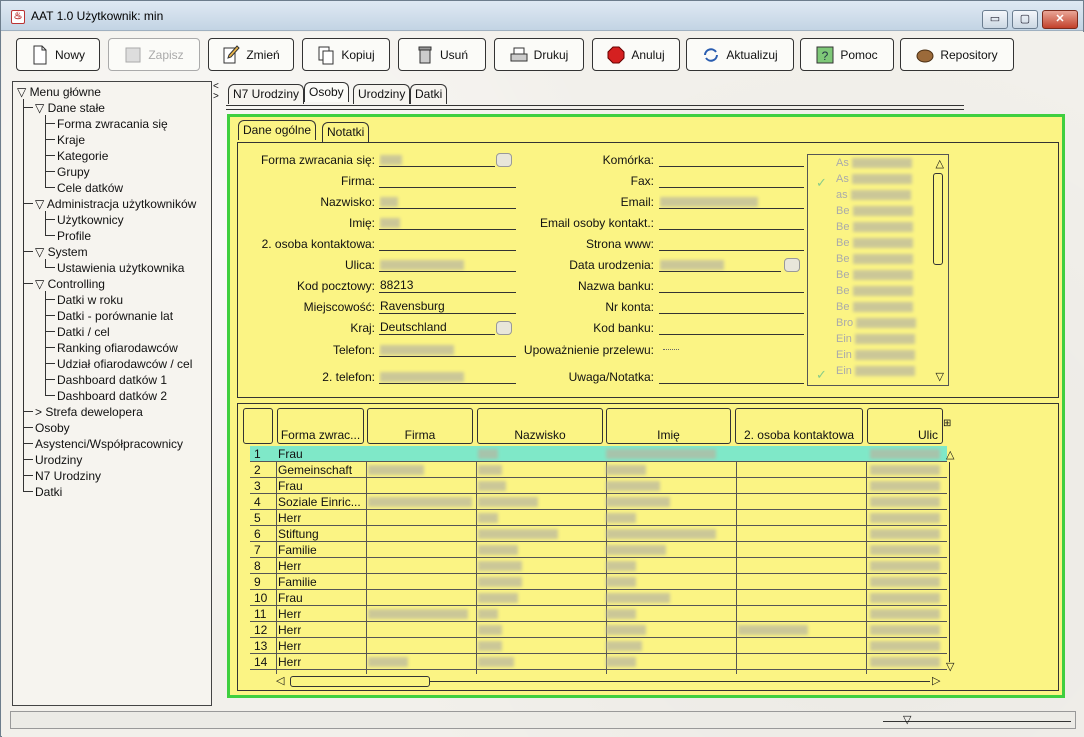 Image resolution: width=1084 pixels, height=737 pixels. Describe the element at coordinates (847, 54) in the screenshot. I see `help-button: ? Pomoc` at that location.